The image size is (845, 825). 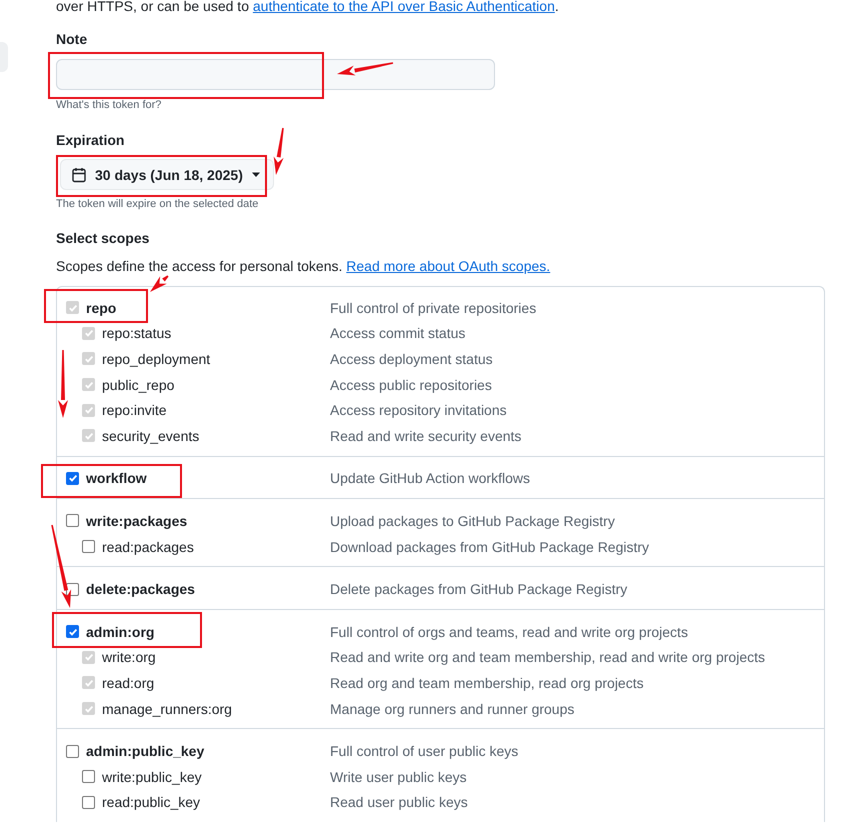 What do you see at coordinates (479, 589) in the screenshot?
I see `scope-description: Delete packages from GitHub Package Registry` at bounding box center [479, 589].